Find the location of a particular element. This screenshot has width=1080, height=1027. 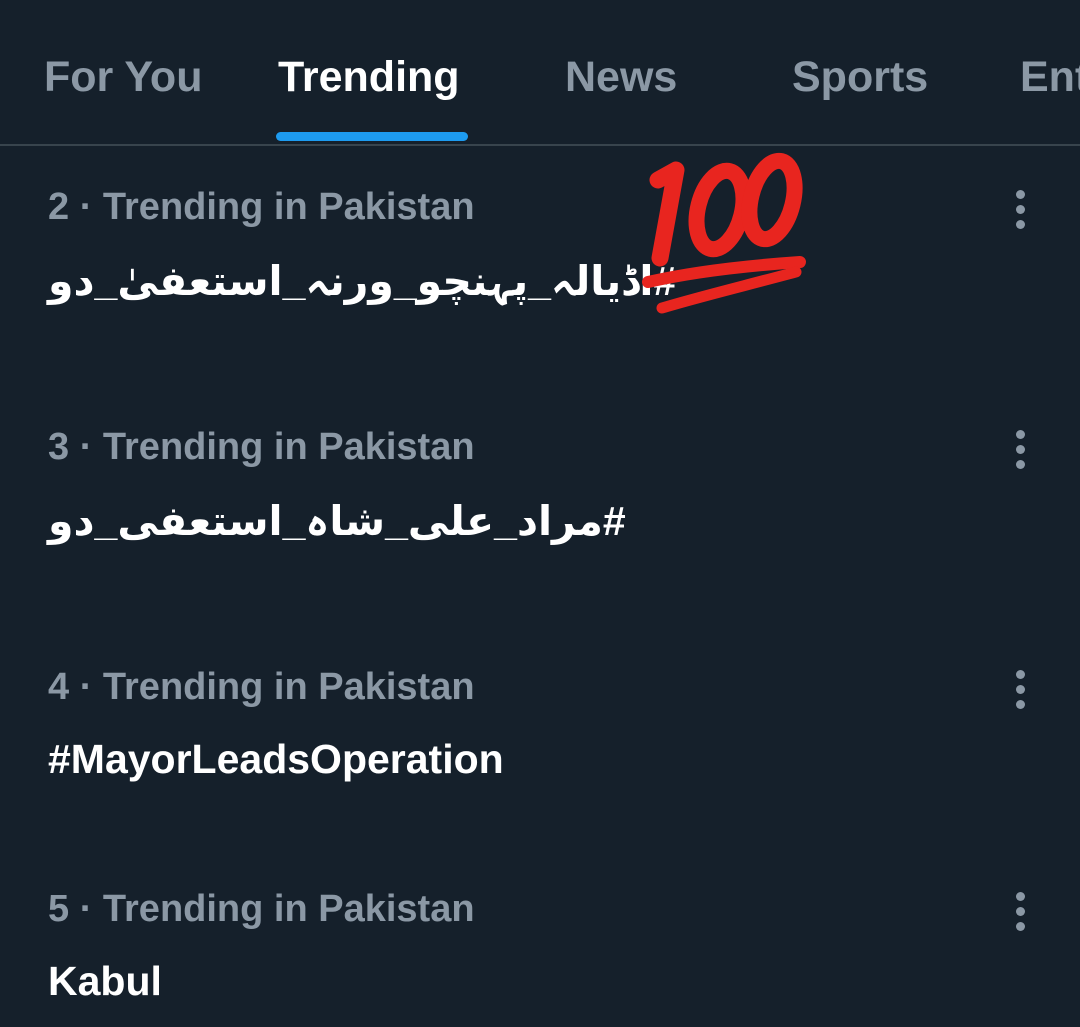

trend-meta: 3 · Trending in Pakistan is located at coordinates (261, 447).